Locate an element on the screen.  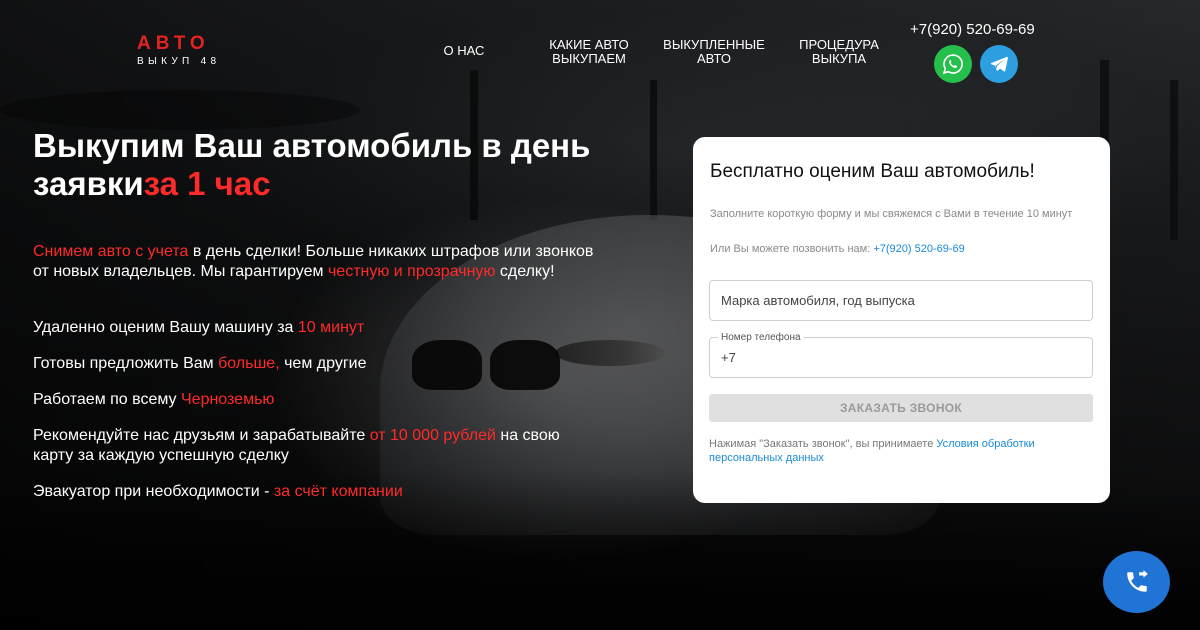
callback-fab-button is located at coordinates (1136, 582).